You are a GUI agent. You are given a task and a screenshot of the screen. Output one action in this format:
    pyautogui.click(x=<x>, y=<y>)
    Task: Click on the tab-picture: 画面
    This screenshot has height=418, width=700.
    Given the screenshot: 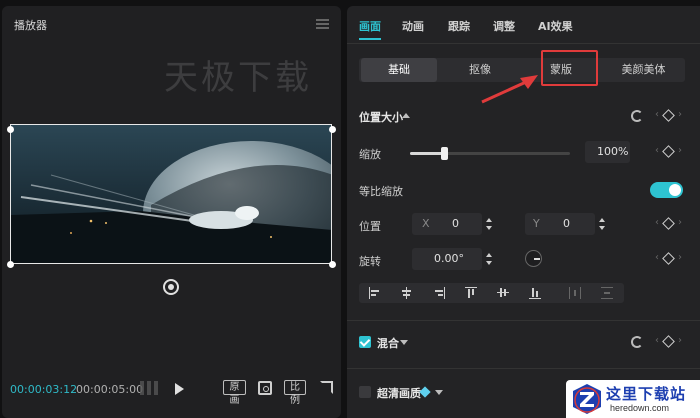 What is the action you would take?
    pyautogui.click(x=370, y=29)
    